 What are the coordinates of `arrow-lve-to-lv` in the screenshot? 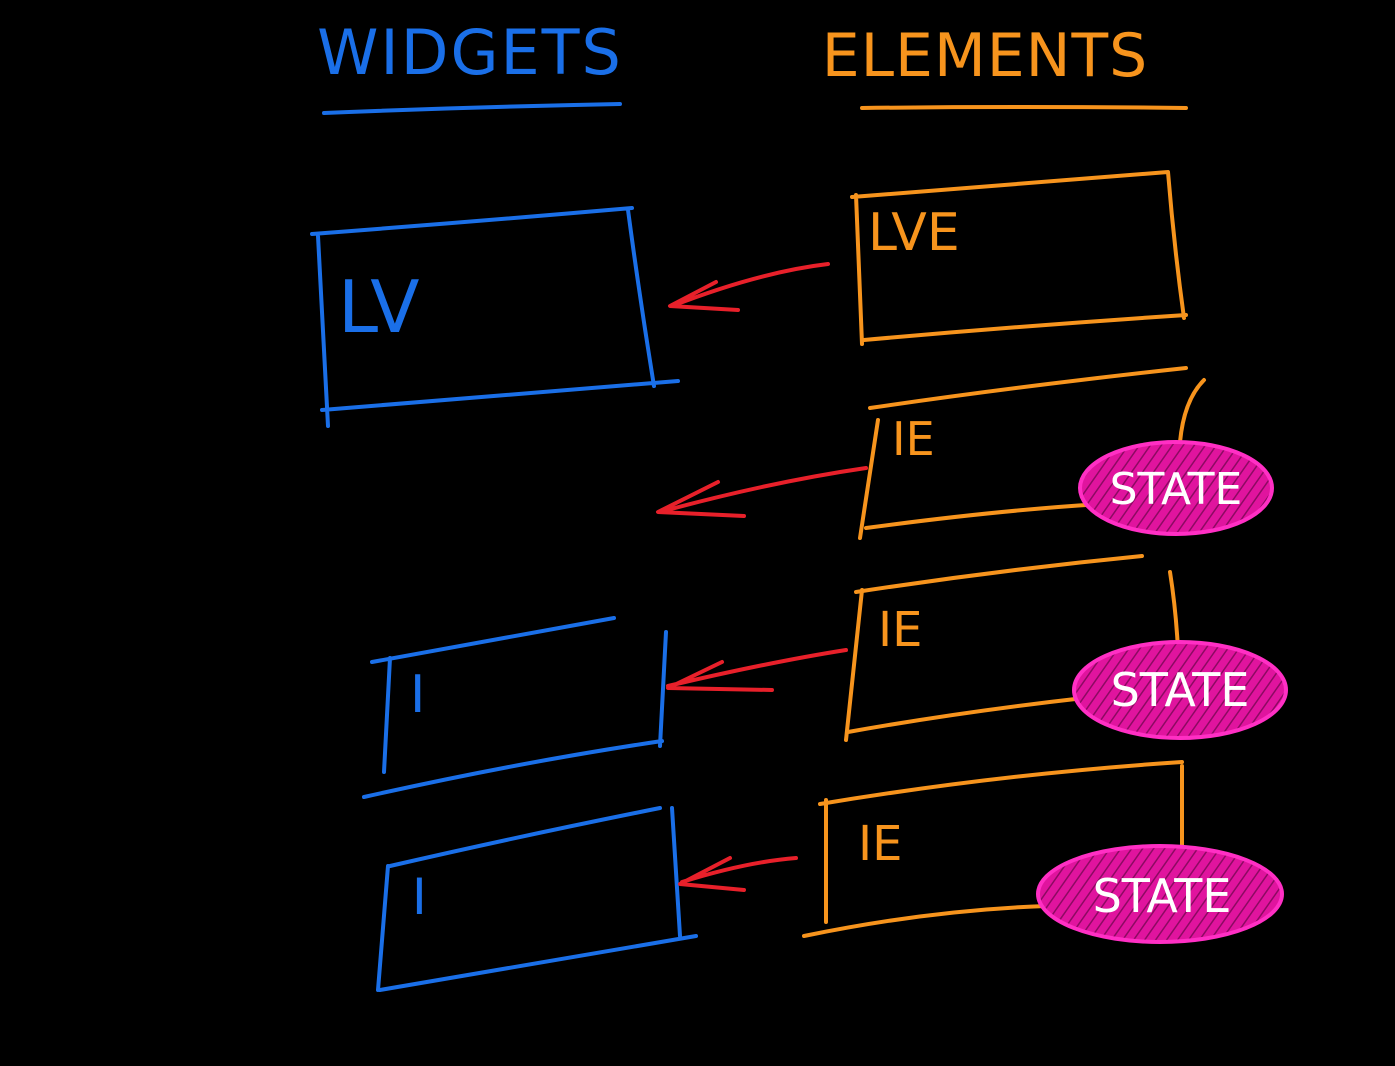 It's located at (749, 287).